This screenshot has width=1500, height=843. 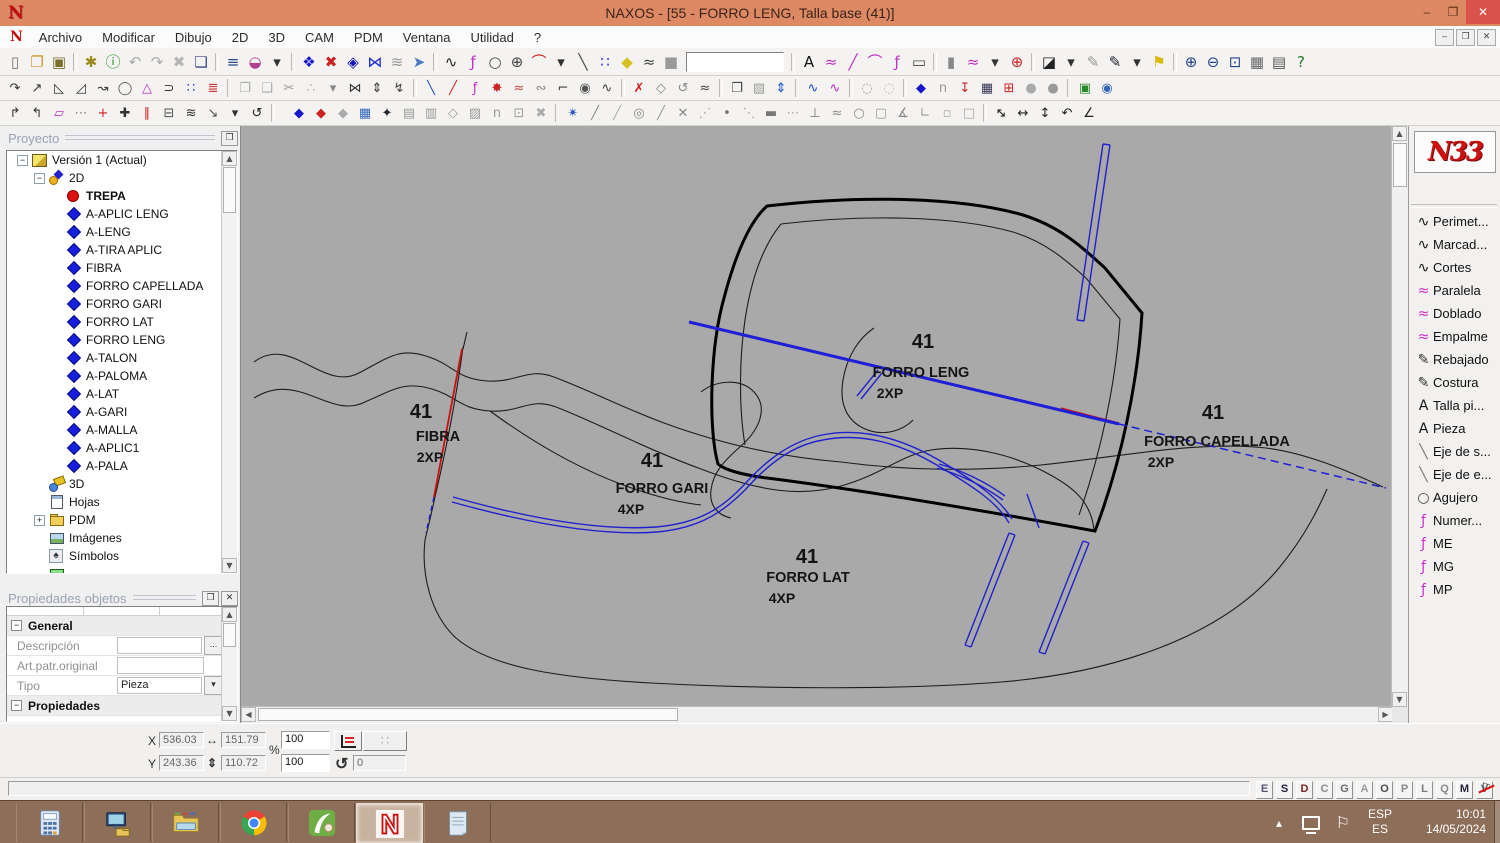 I want to click on corner-chamfer-icon: ◺, so click(x=59, y=88).